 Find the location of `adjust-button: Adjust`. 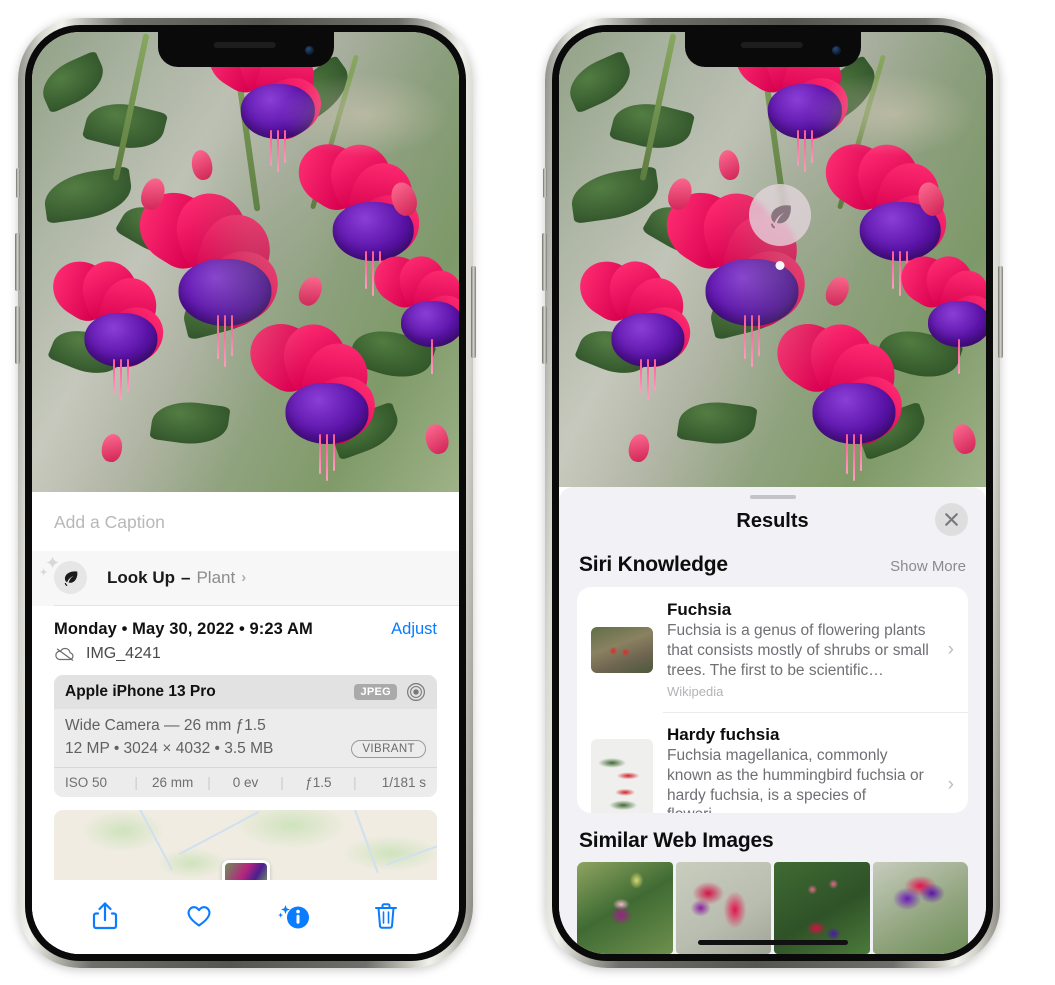

adjust-button: Adjust is located at coordinates (414, 629).